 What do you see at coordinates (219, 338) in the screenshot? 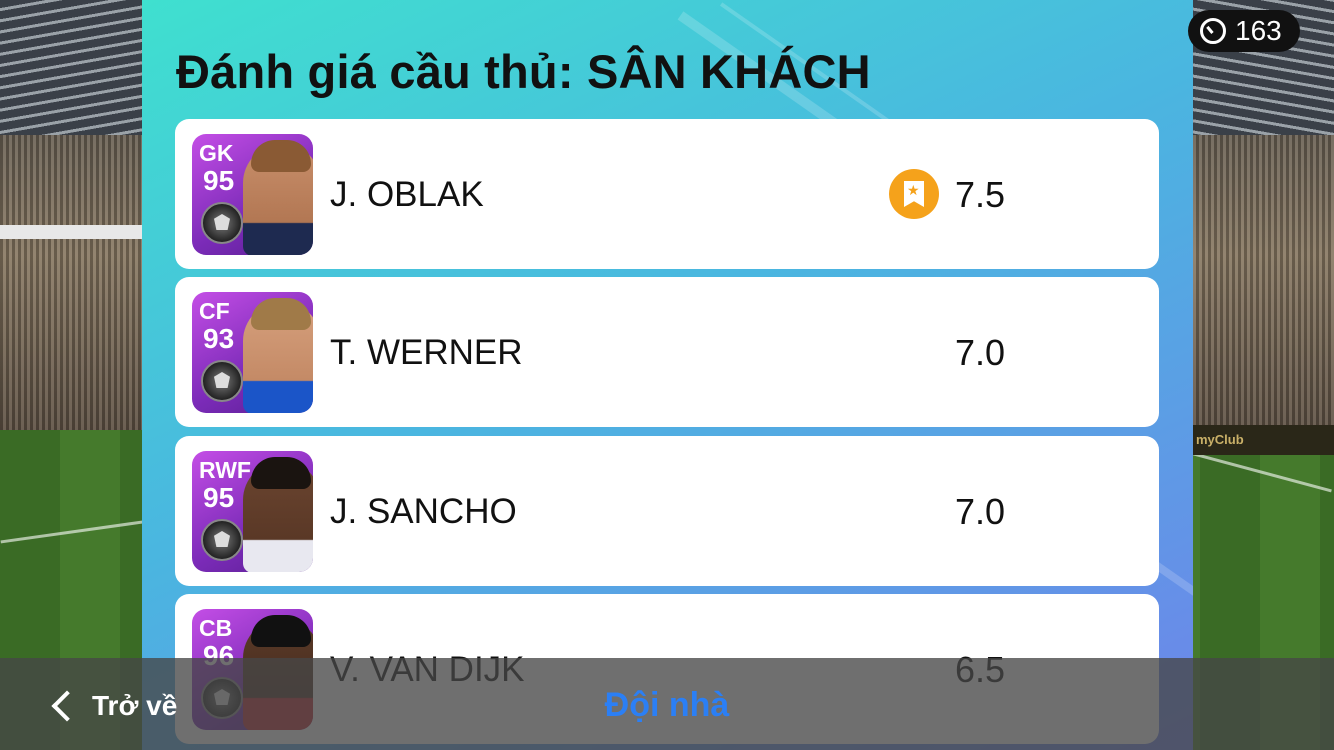
I see `player-overall: 93` at bounding box center [219, 338].